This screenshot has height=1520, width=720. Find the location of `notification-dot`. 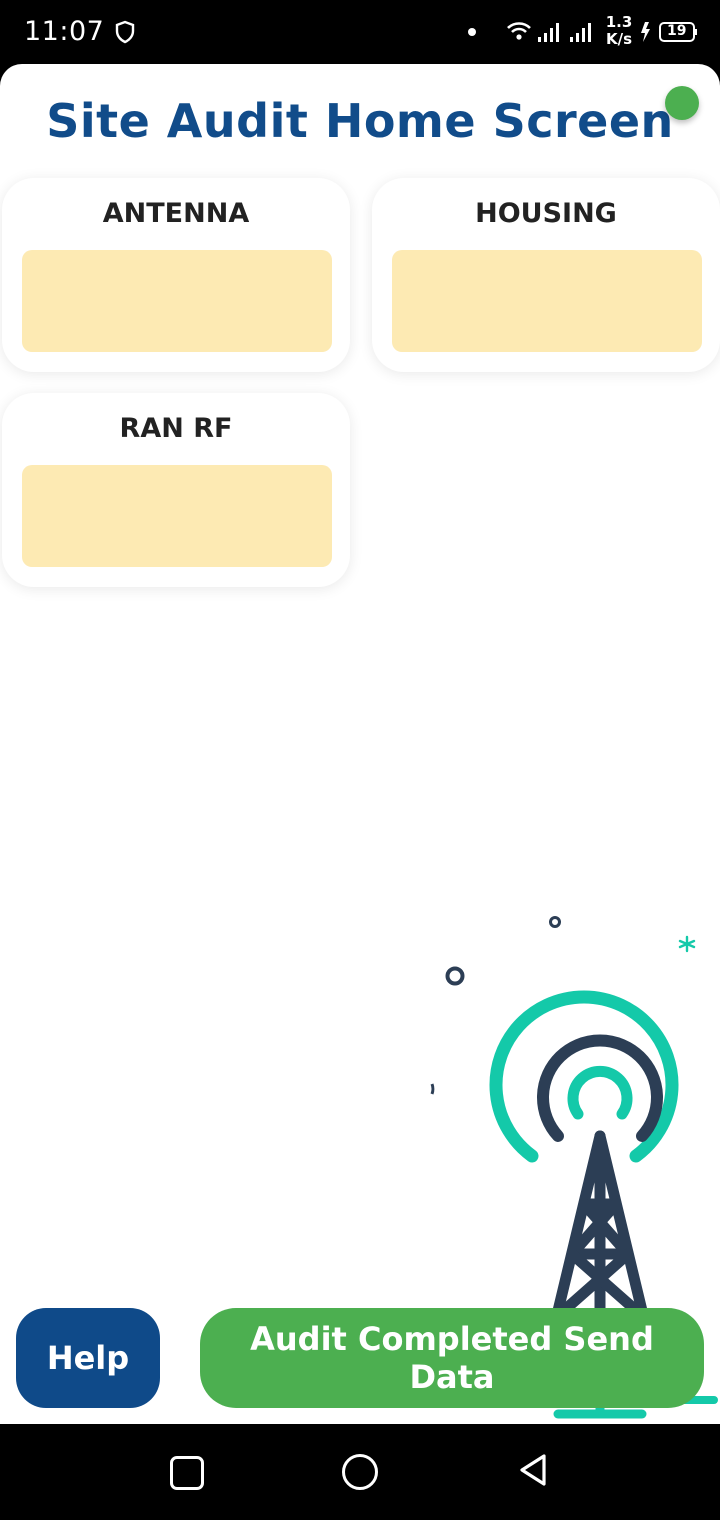

notification-dot is located at coordinates (472, 32).